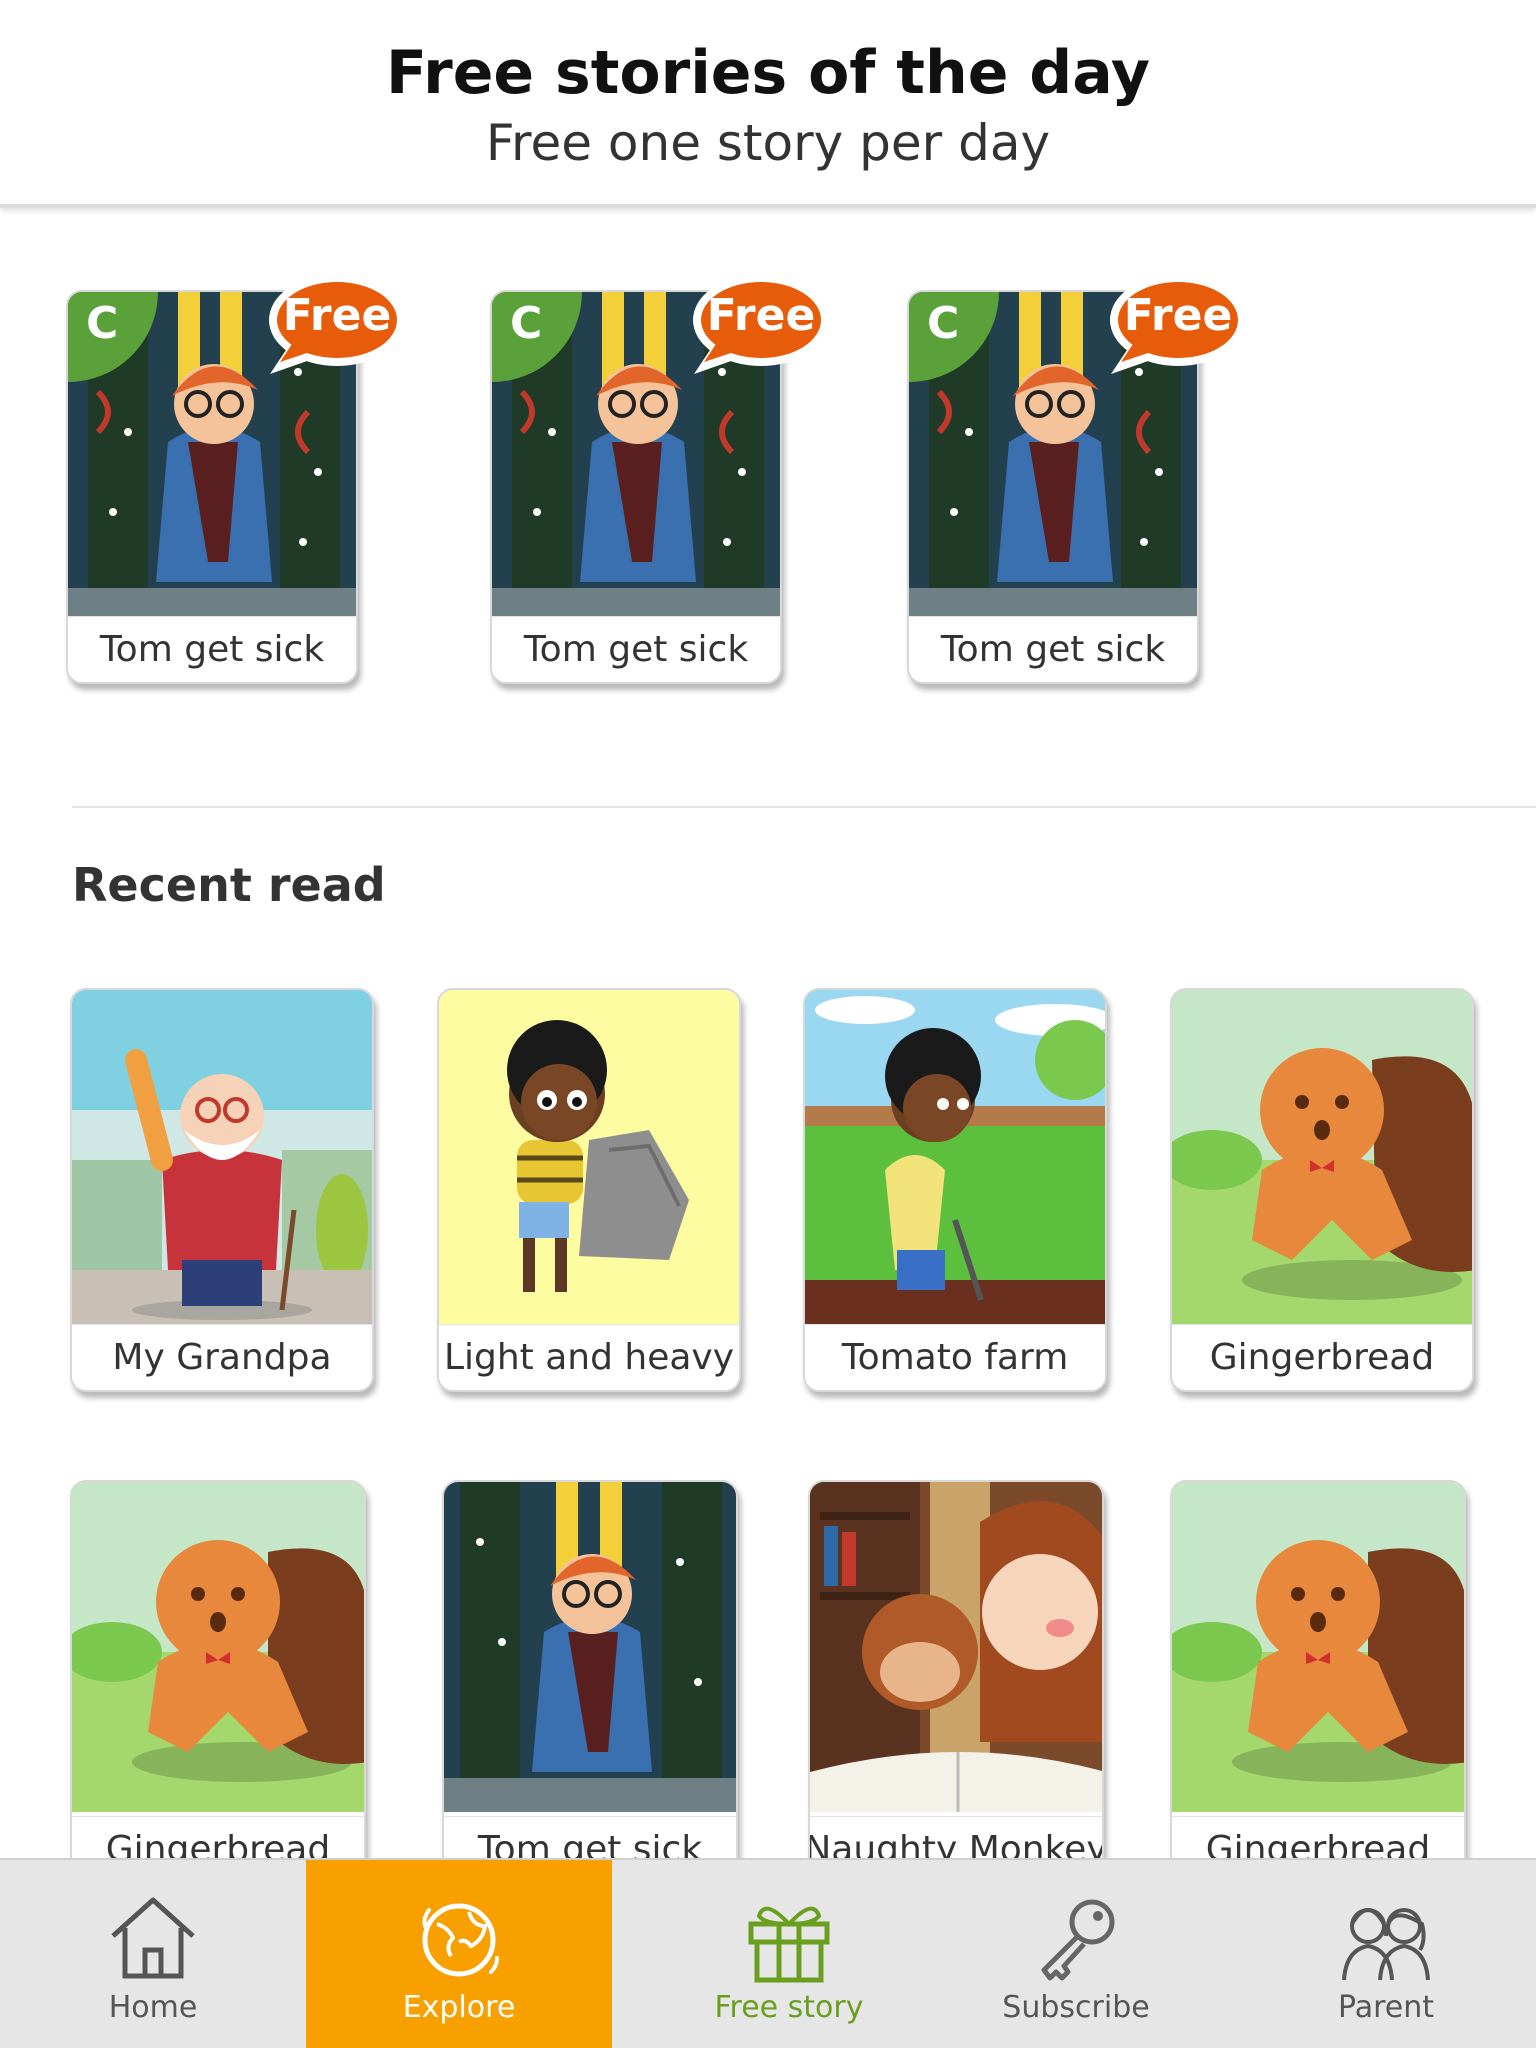 The width and height of the screenshot is (1536, 2048). What do you see at coordinates (1386, 1944) in the screenshot?
I see `parents-icon` at bounding box center [1386, 1944].